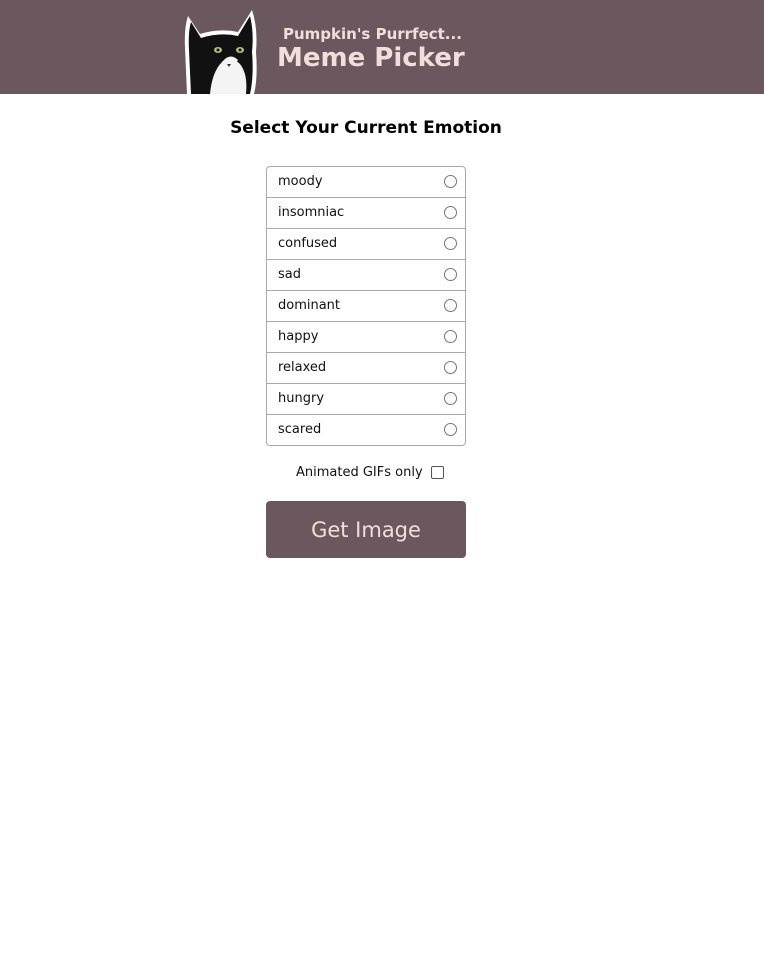 The height and width of the screenshot is (958, 764). Describe the element at coordinates (366, 275) in the screenshot. I see `emotion-option-sad: sad` at that location.